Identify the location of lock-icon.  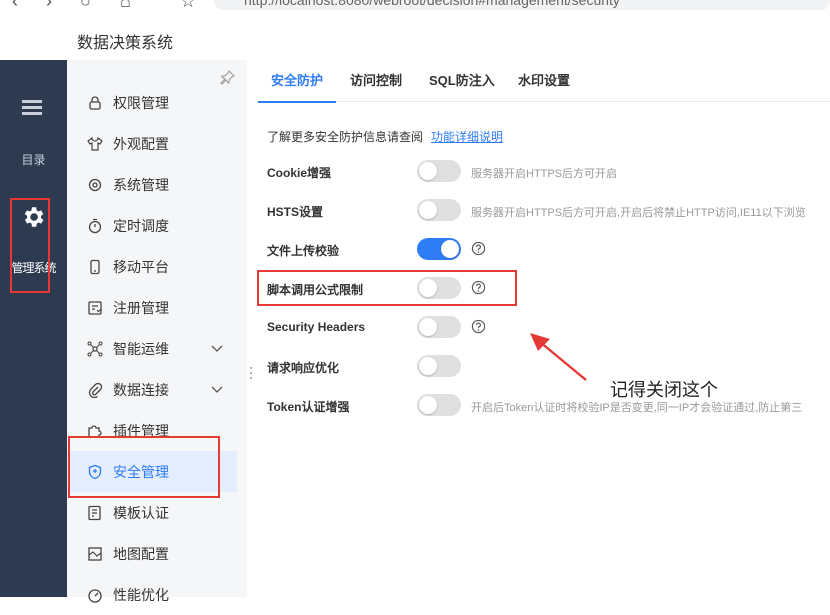
(95, 102).